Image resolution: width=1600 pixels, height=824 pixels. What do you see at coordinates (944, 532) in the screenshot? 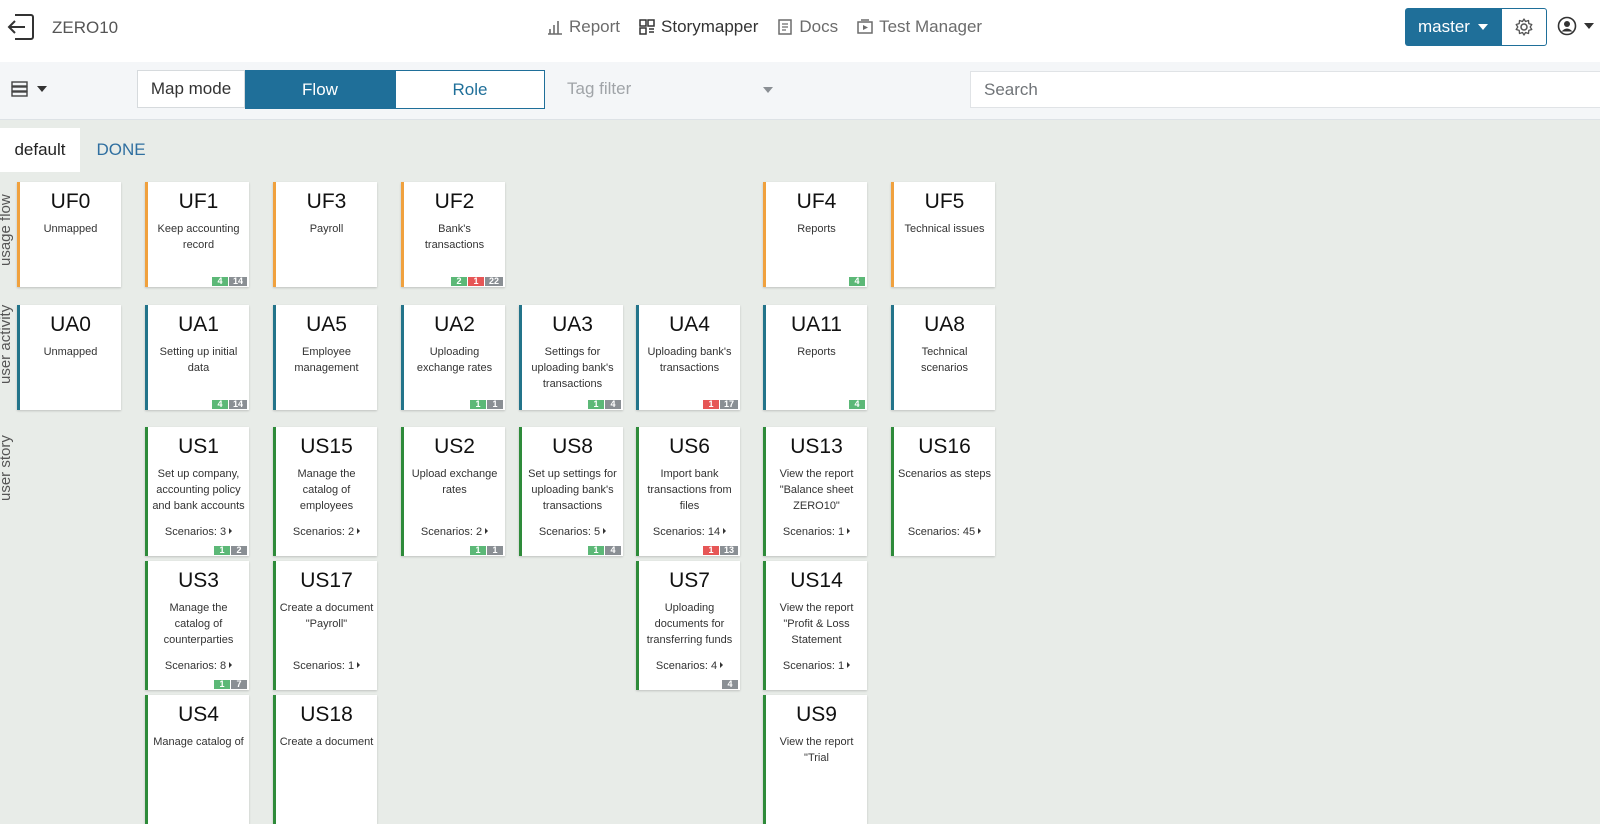
I see `scenarios-link: Scenarios: 45` at bounding box center [944, 532].